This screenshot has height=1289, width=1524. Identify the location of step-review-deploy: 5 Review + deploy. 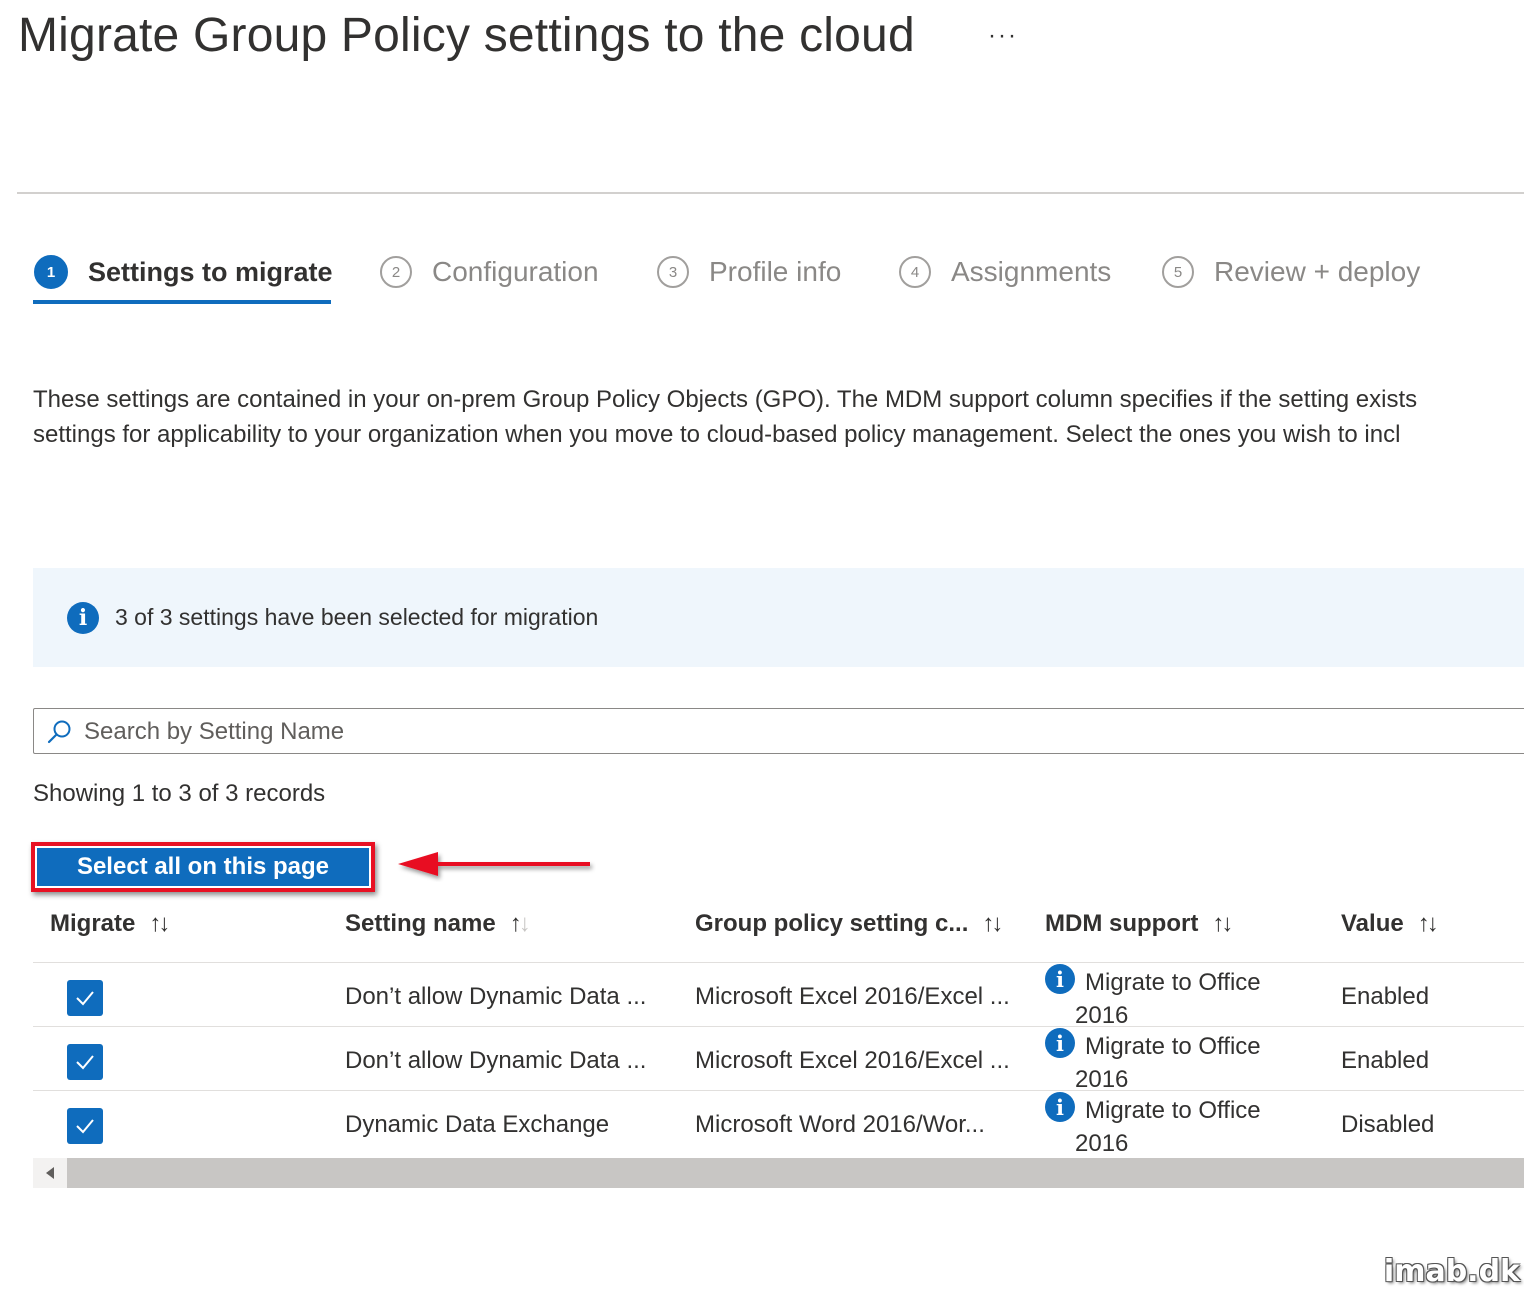
(1291, 272).